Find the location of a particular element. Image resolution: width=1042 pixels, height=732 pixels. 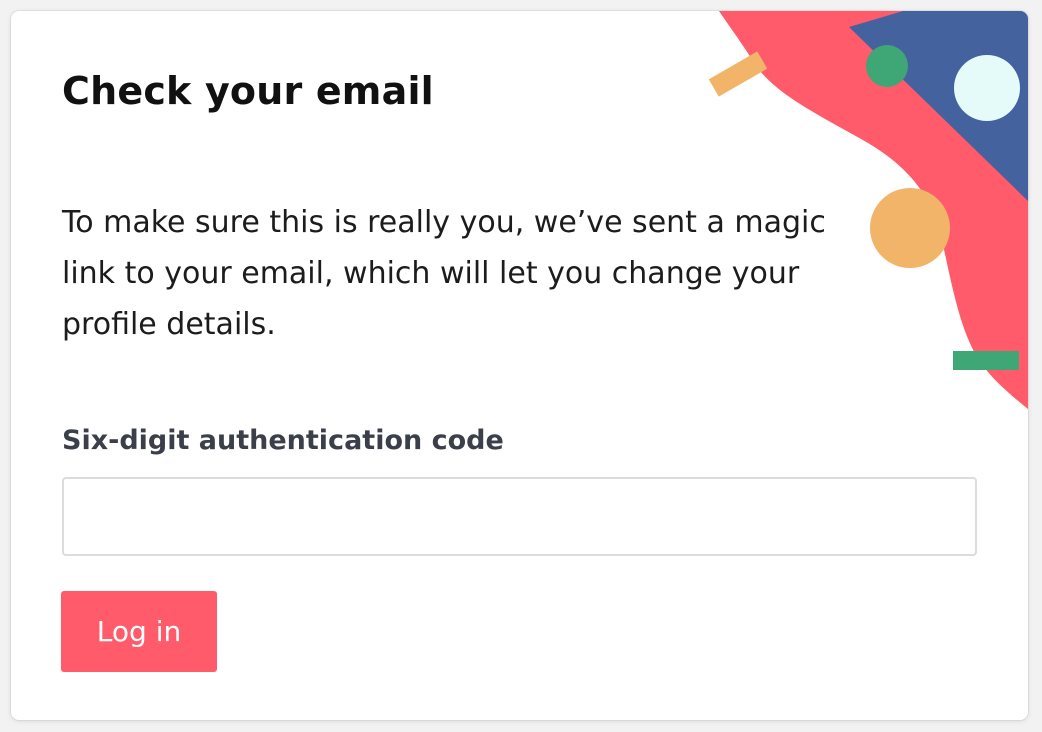

orange-bar-shape is located at coordinates (738, 74).